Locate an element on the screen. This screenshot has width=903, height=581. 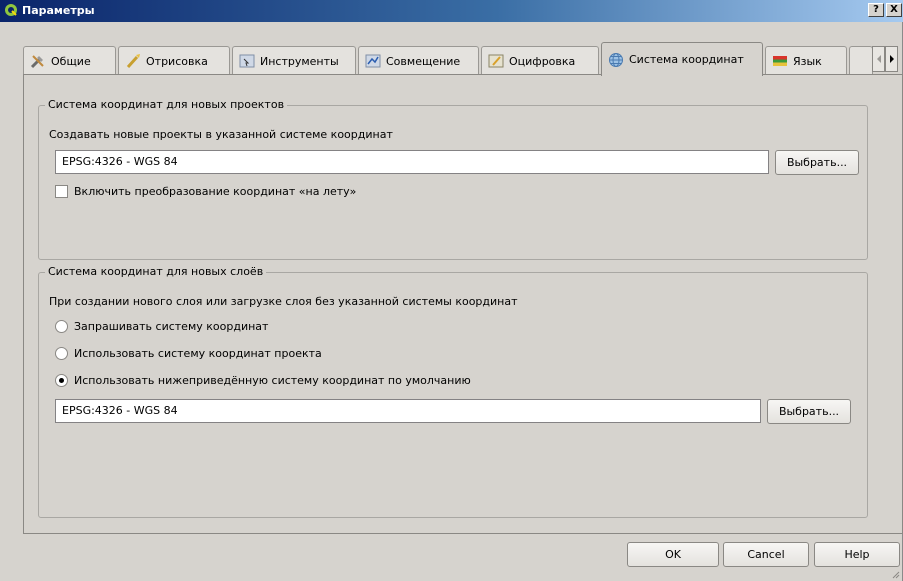
tab-snapping: Совмещение is located at coordinates (418, 60).